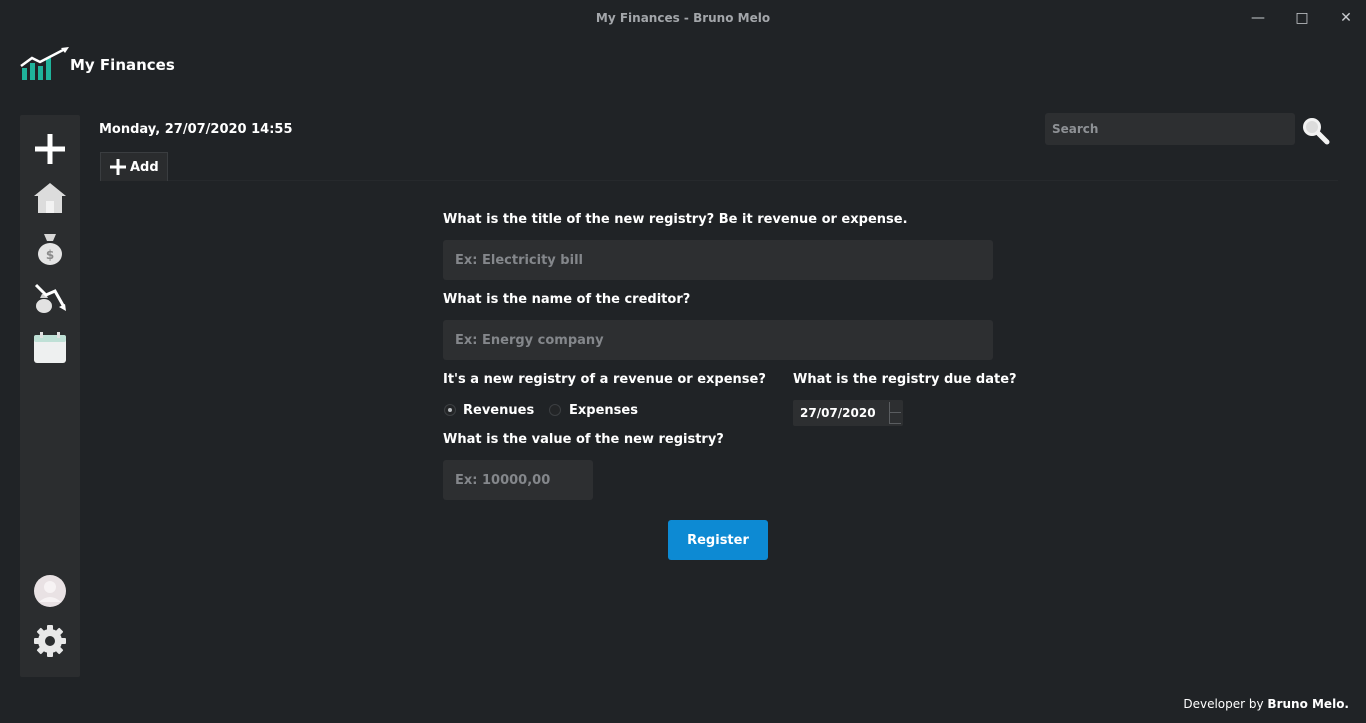  What do you see at coordinates (905, 379) in the screenshot?
I see `due-date-question-label: What is the registry due date?` at bounding box center [905, 379].